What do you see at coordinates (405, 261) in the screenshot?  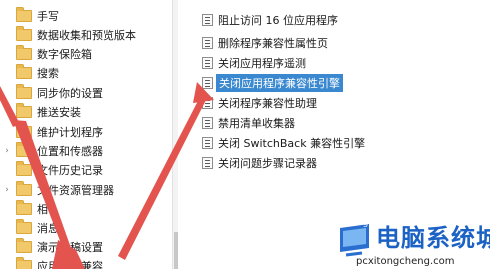 I see `watermark-url: pcxitongcheng.com` at bounding box center [405, 261].